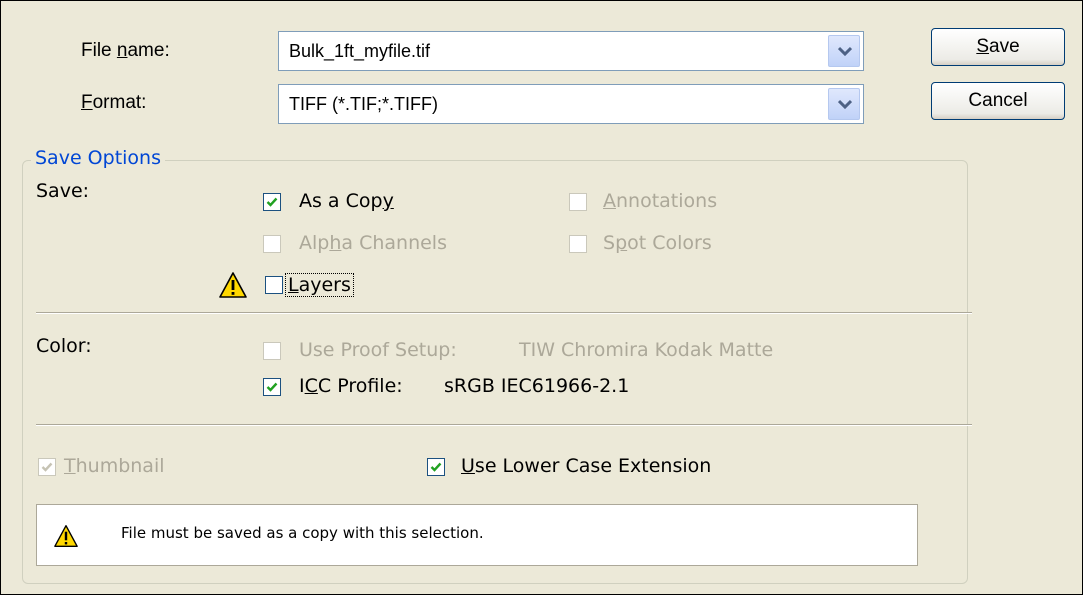 The height and width of the screenshot is (595, 1083). What do you see at coordinates (272, 244) in the screenshot?
I see `alpha-channels-checkbox` at bounding box center [272, 244].